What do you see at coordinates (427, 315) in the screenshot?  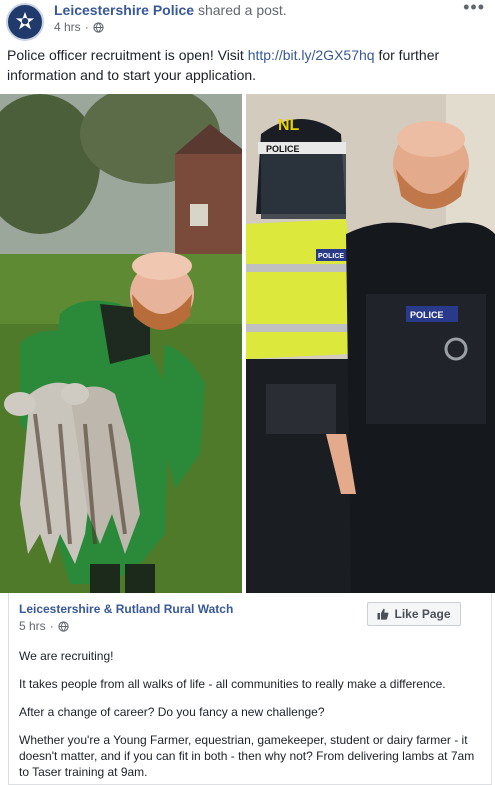 I see `badge-text: POLICE` at bounding box center [427, 315].